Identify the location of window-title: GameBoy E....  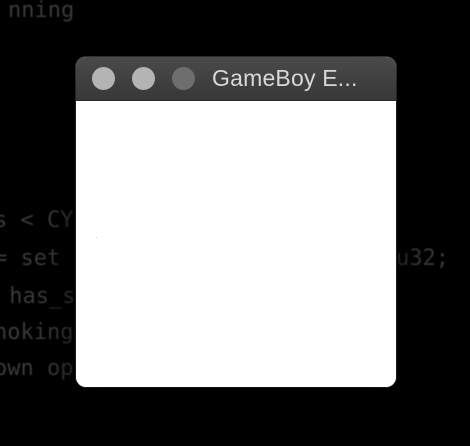
(285, 78).